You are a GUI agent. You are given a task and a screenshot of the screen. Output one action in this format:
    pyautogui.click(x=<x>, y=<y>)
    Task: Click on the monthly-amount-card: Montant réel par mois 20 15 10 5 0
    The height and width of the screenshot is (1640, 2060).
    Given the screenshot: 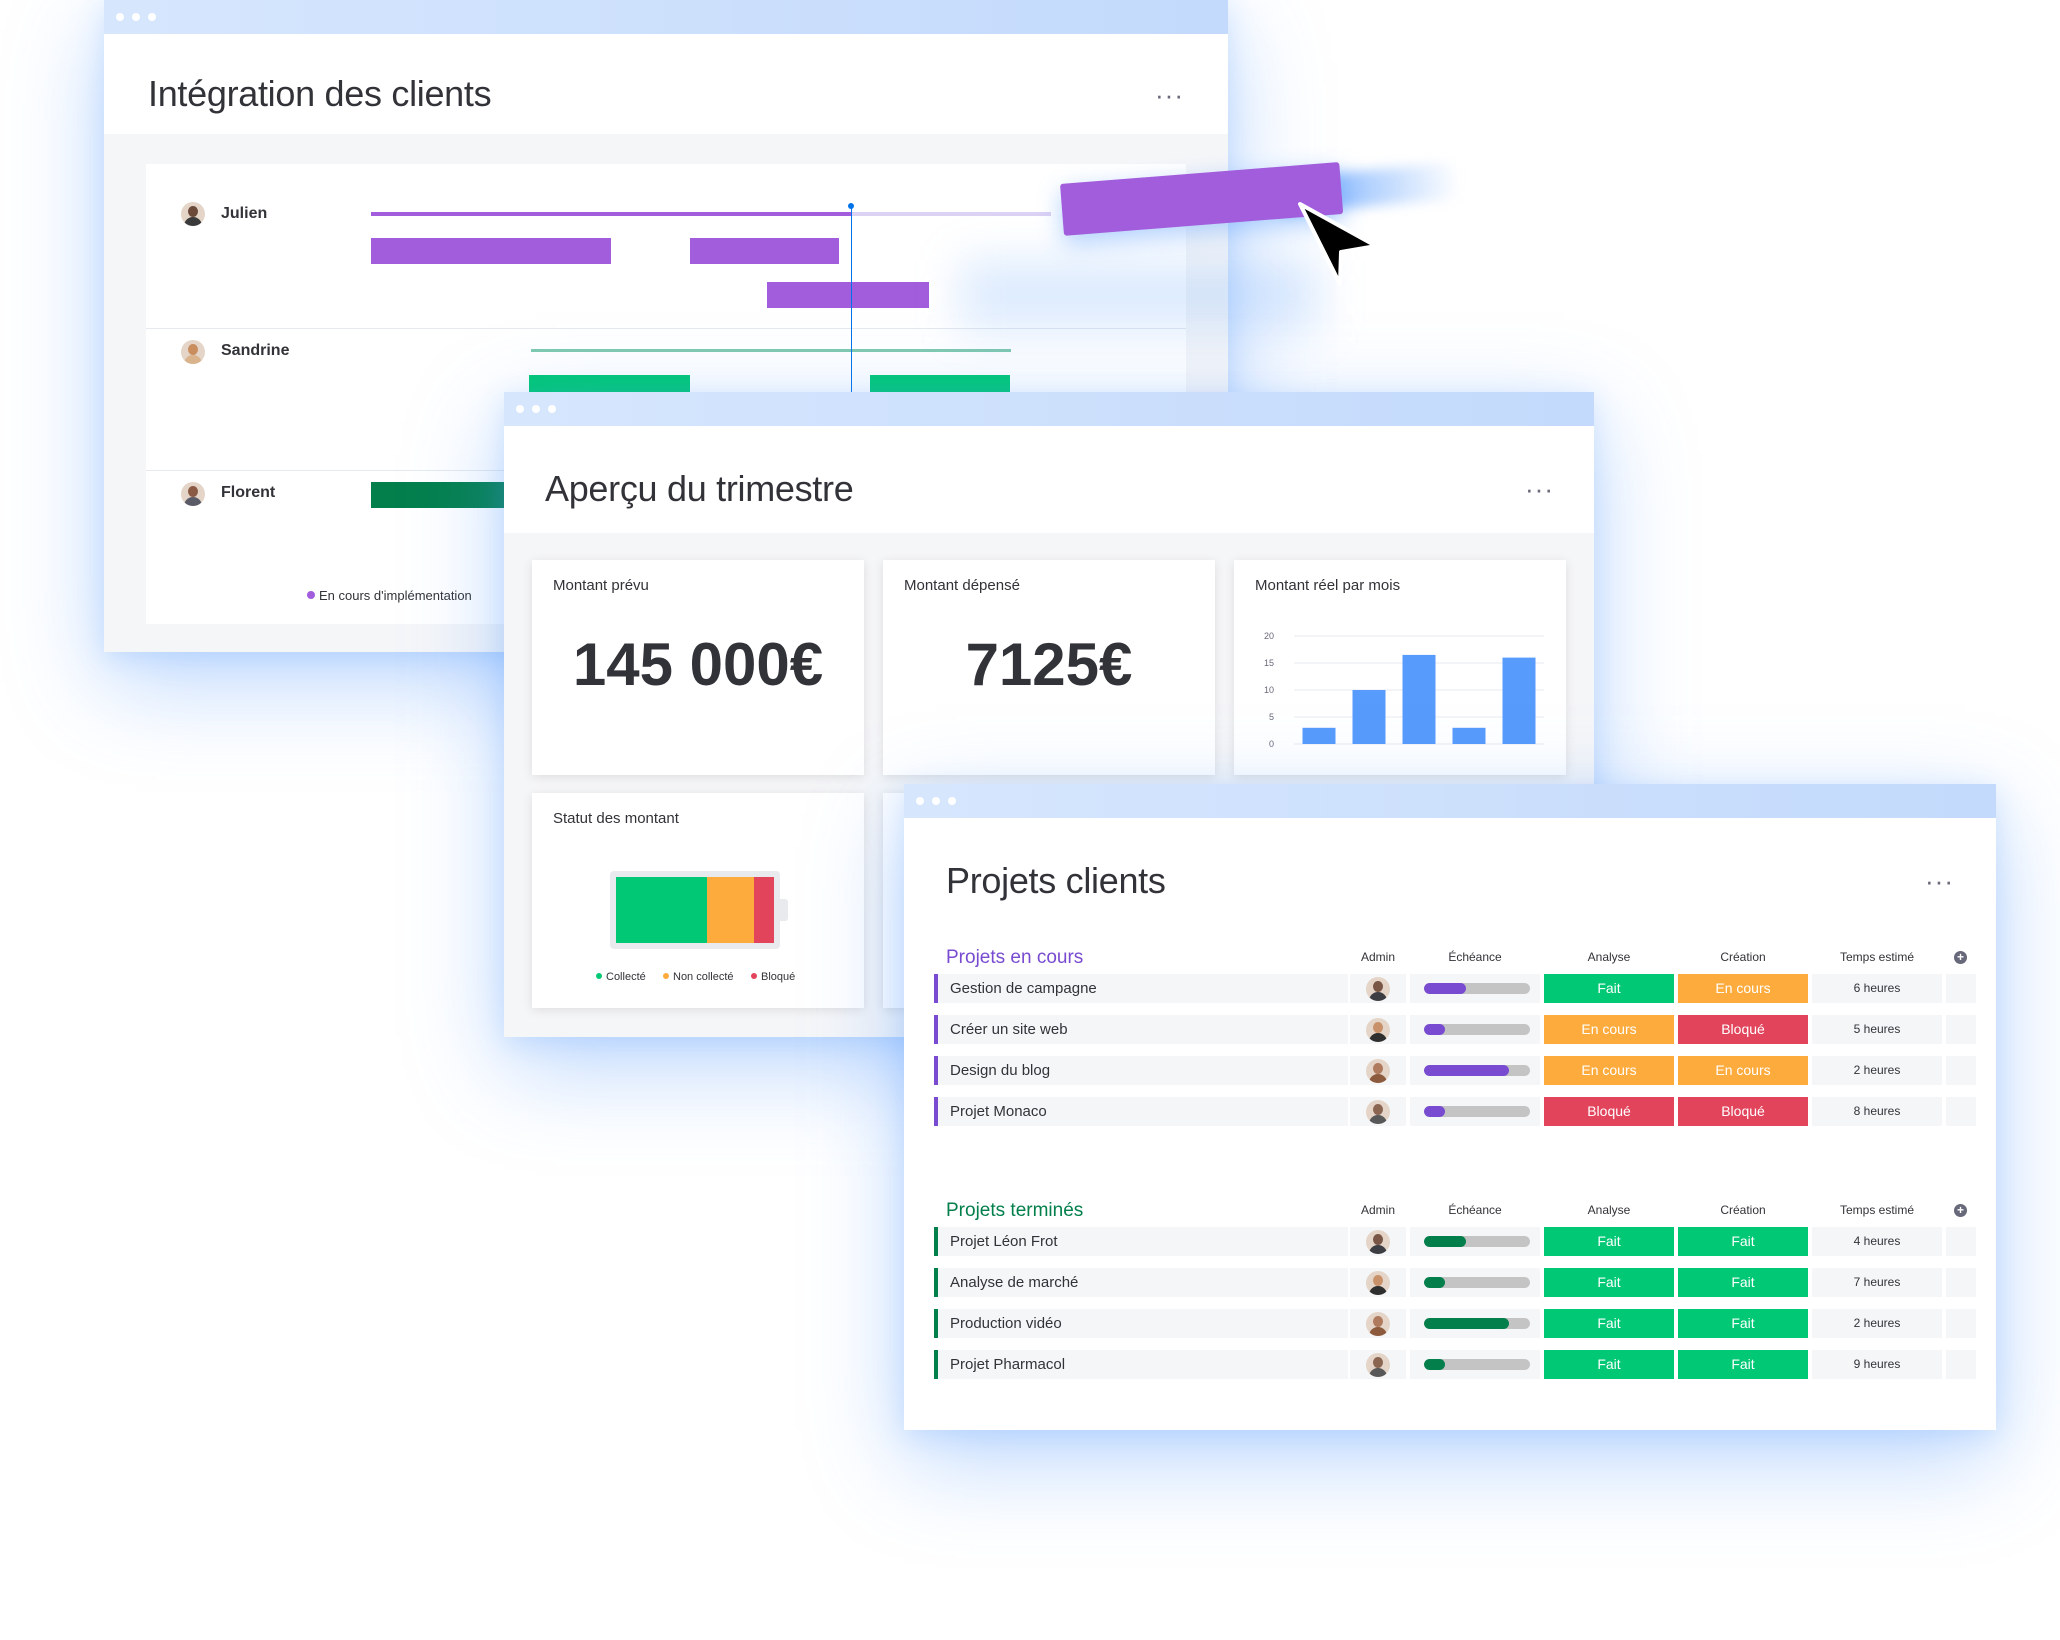 What is the action you would take?
    pyautogui.click(x=1400, y=667)
    